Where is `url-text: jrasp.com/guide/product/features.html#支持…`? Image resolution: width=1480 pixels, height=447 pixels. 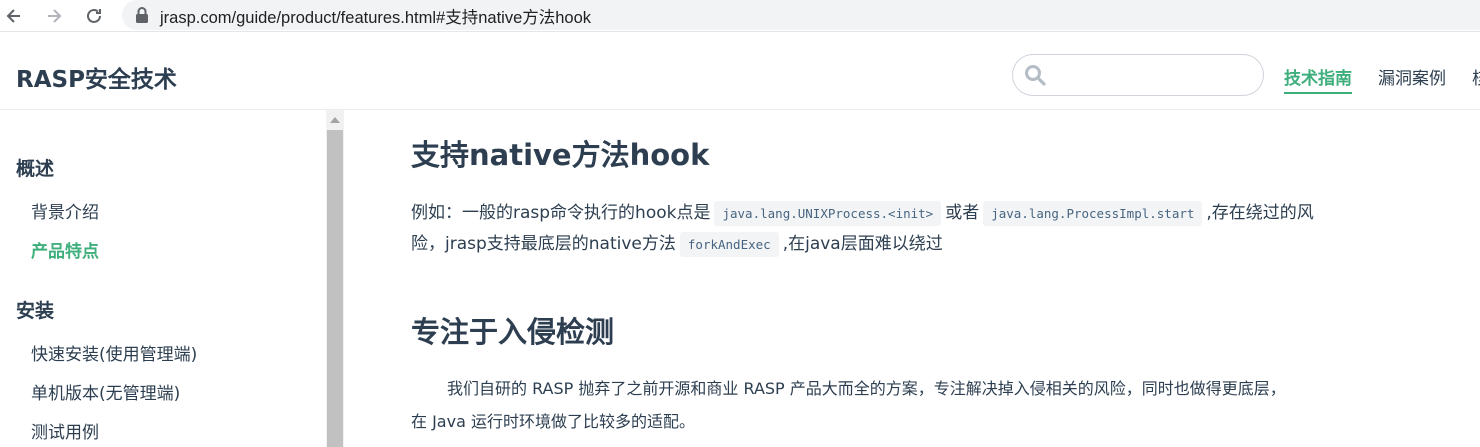
url-text: jrasp.com/guide/product/features.html#支持… is located at coordinates (375, 16).